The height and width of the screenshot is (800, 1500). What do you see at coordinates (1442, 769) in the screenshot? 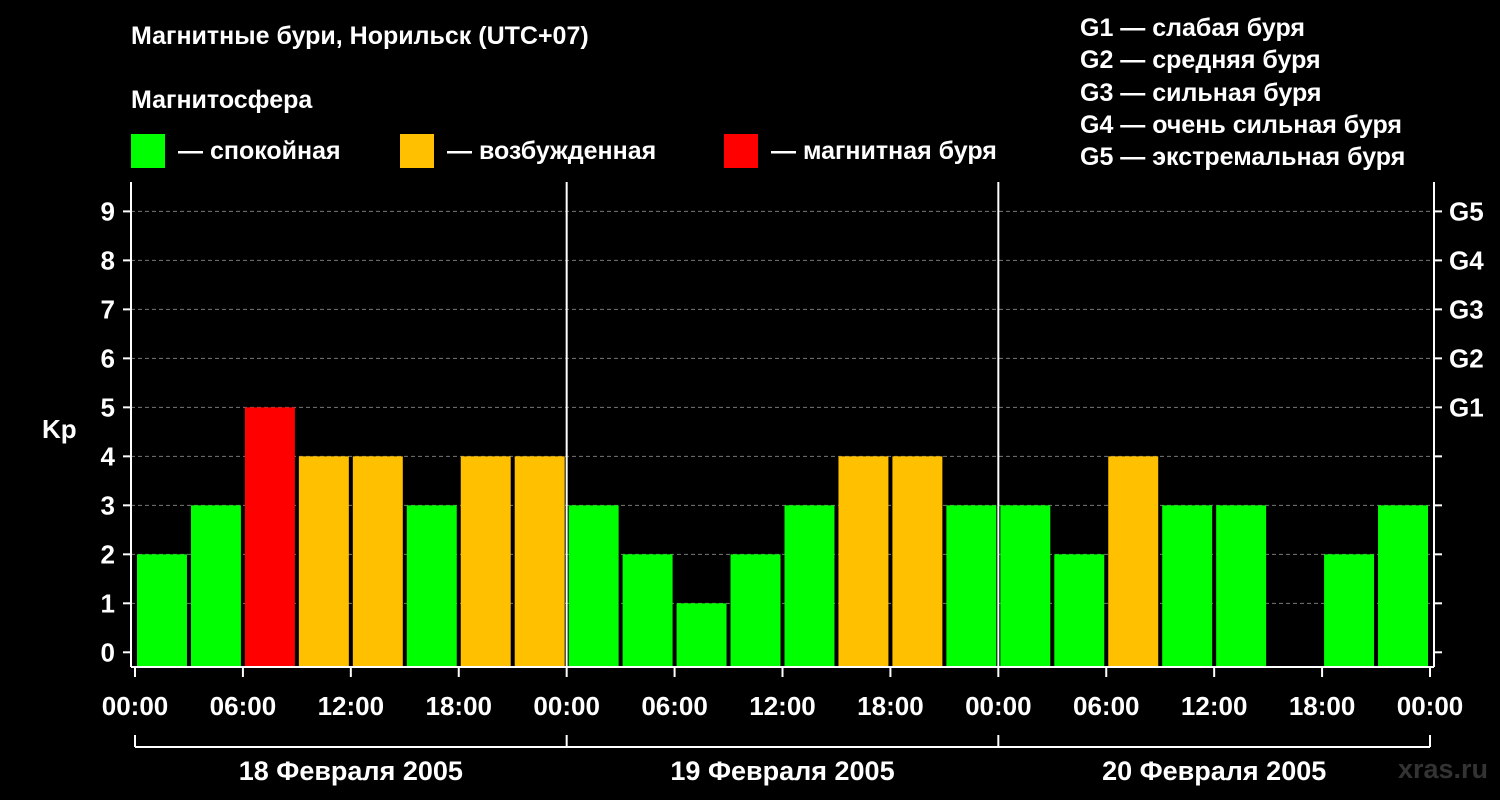
I see `watermark: xras.ru` at bounding box center [1442, 769].